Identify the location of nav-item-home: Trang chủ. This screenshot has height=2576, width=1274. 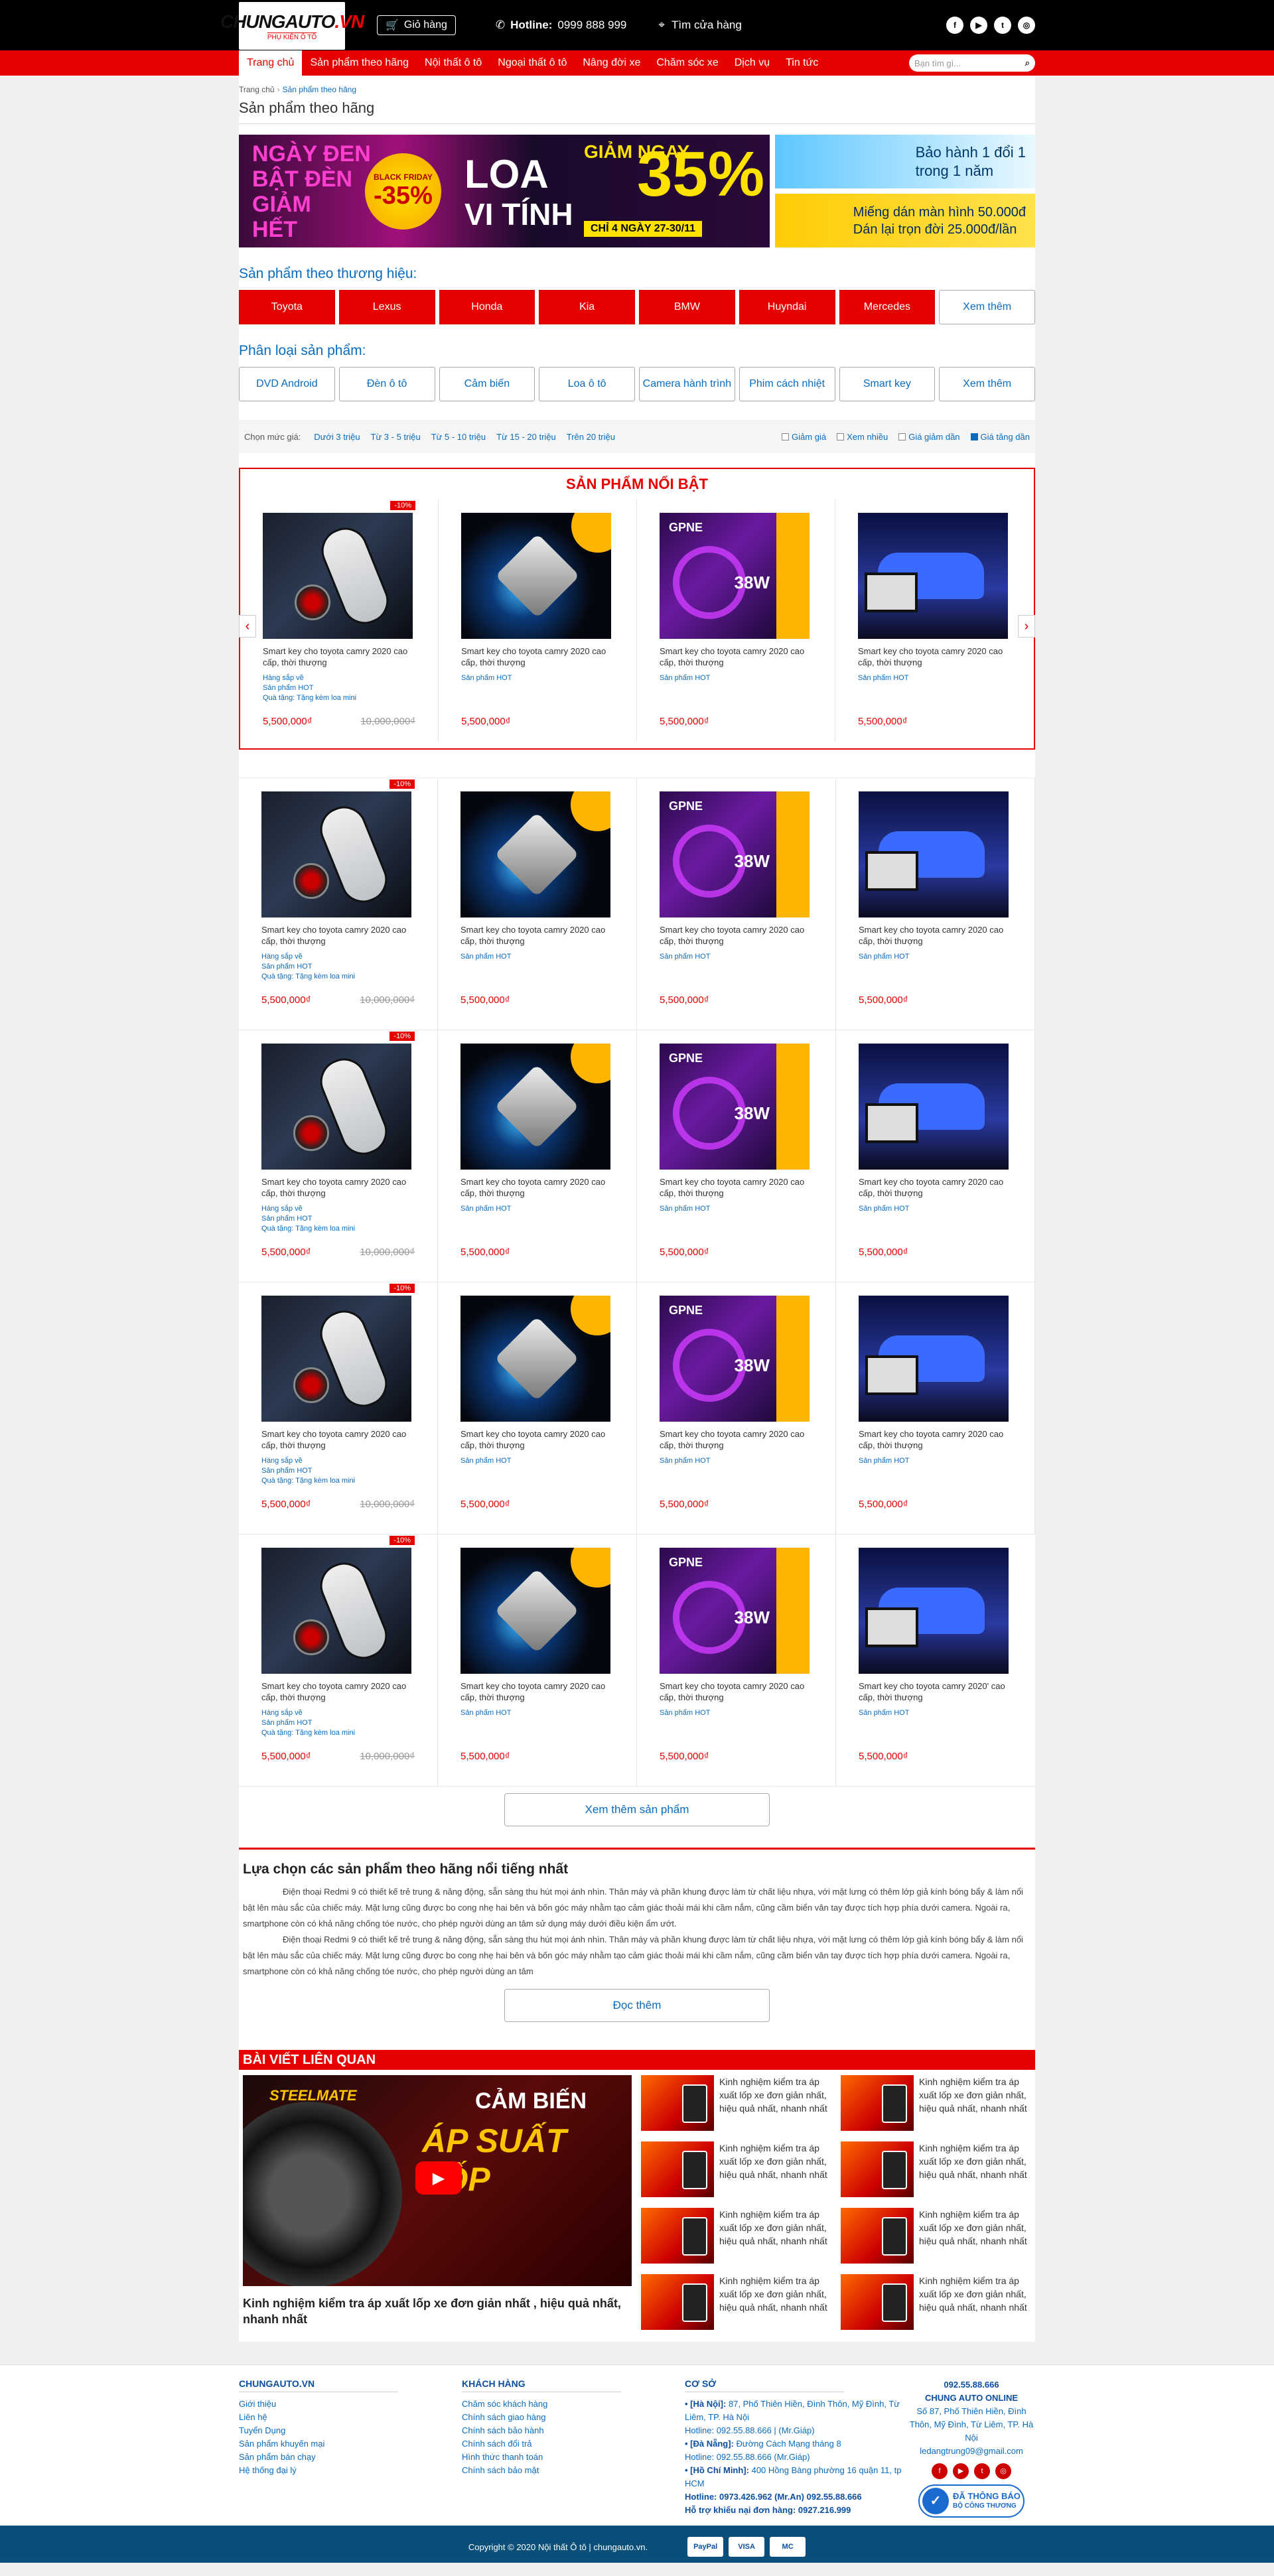
(271, 63).